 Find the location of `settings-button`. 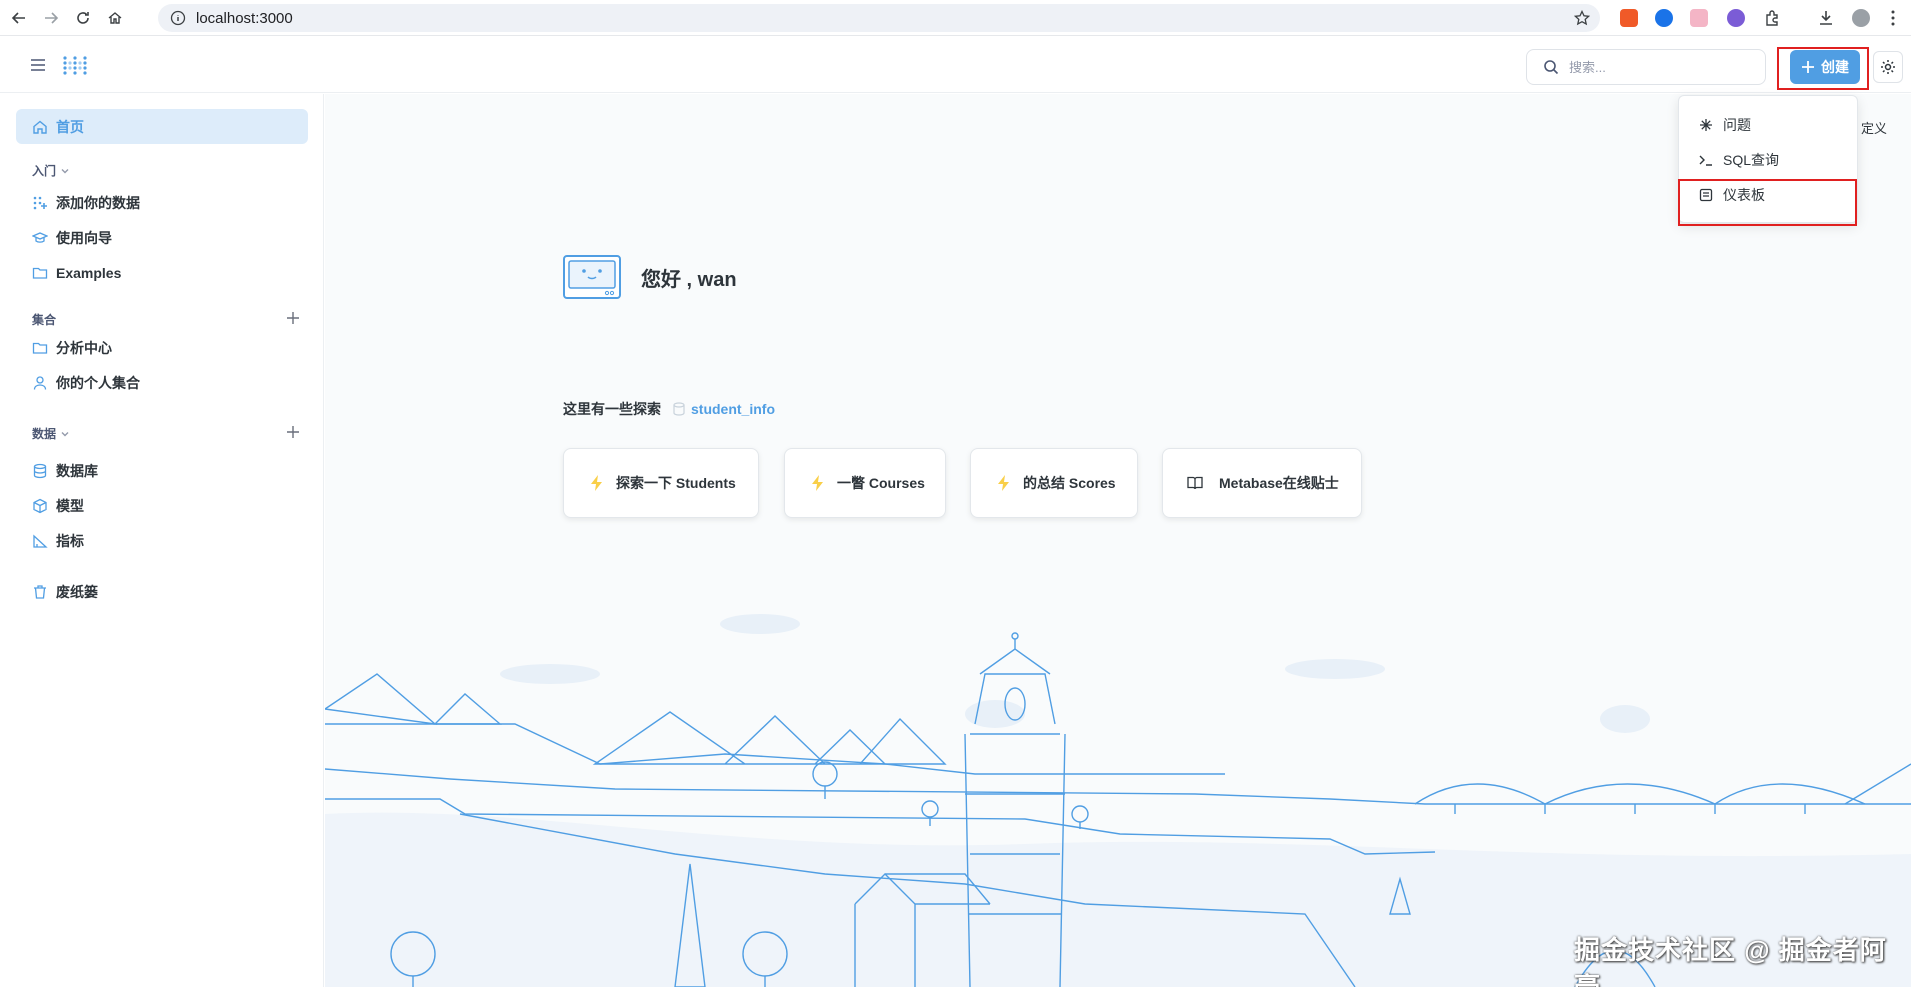

settings-button is located at coordinates (1888, 67).